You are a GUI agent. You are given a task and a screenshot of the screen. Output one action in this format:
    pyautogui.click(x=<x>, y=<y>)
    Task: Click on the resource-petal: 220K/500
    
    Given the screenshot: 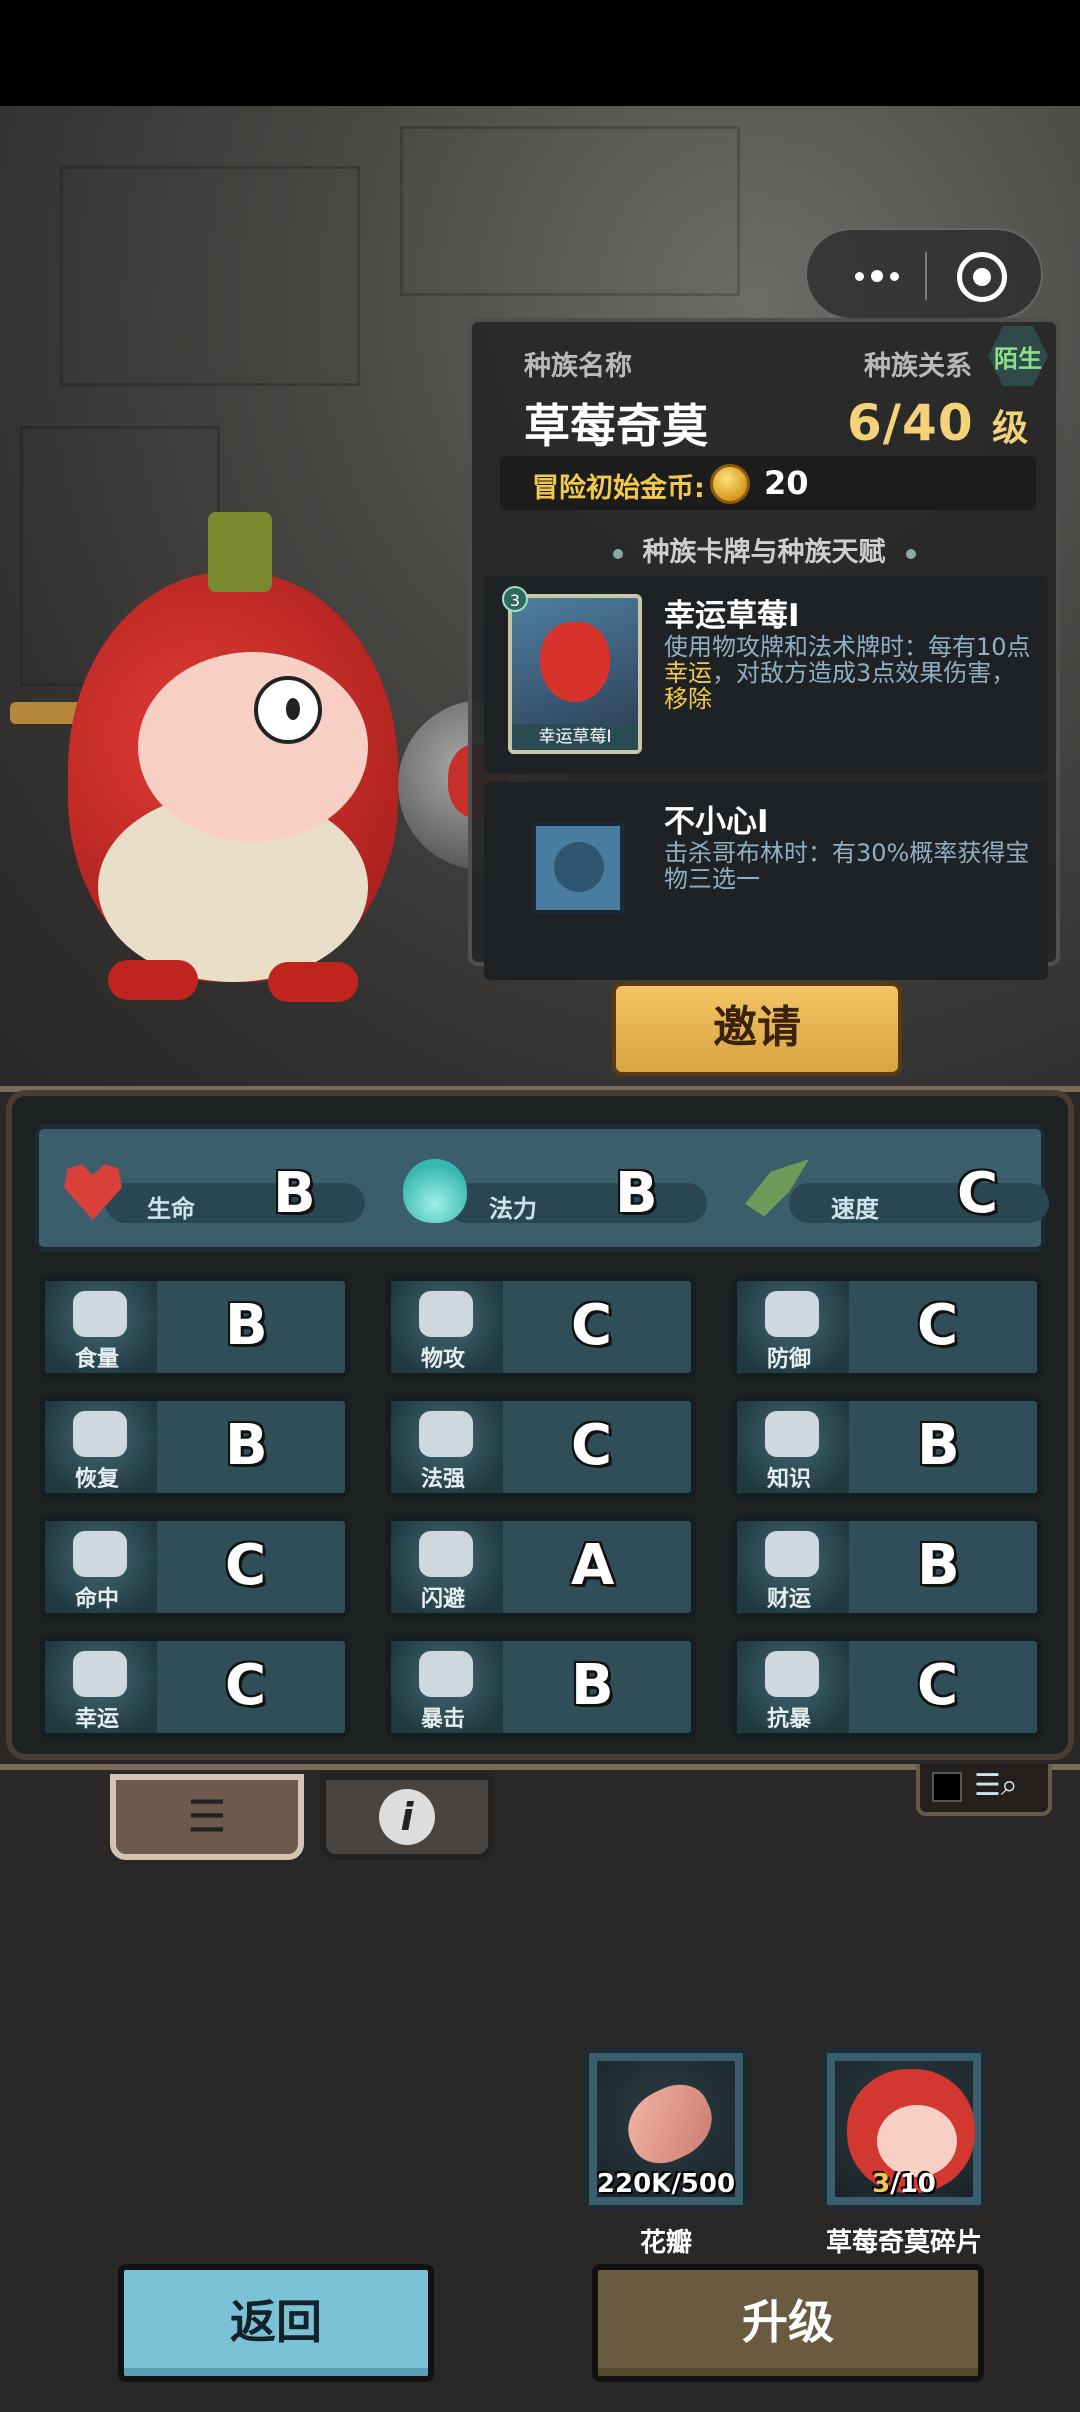 What is the action you would take?
    pyautogui.click(x=666, y=2129)
    